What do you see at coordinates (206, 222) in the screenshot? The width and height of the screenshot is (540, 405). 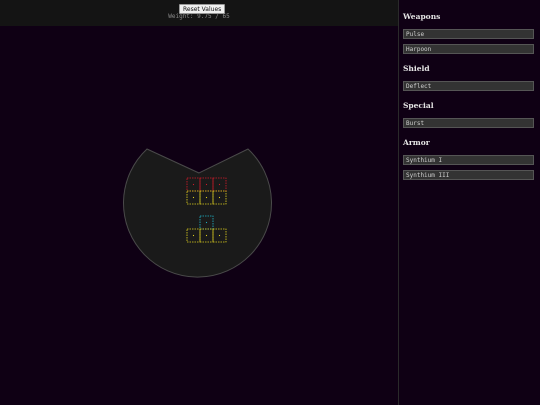 I see `shield-module-core` at bounding box center [206, 222].